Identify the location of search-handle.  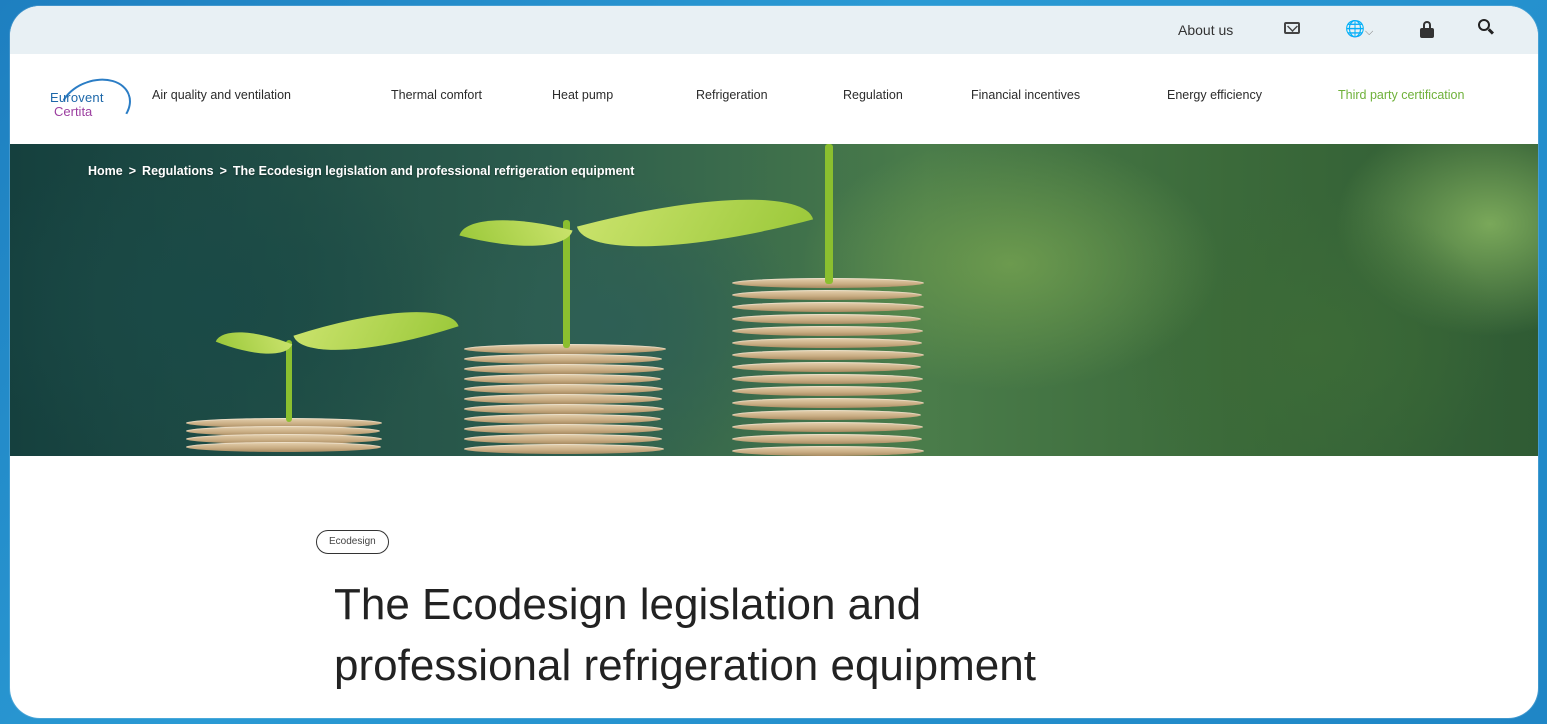
(1491, 31).